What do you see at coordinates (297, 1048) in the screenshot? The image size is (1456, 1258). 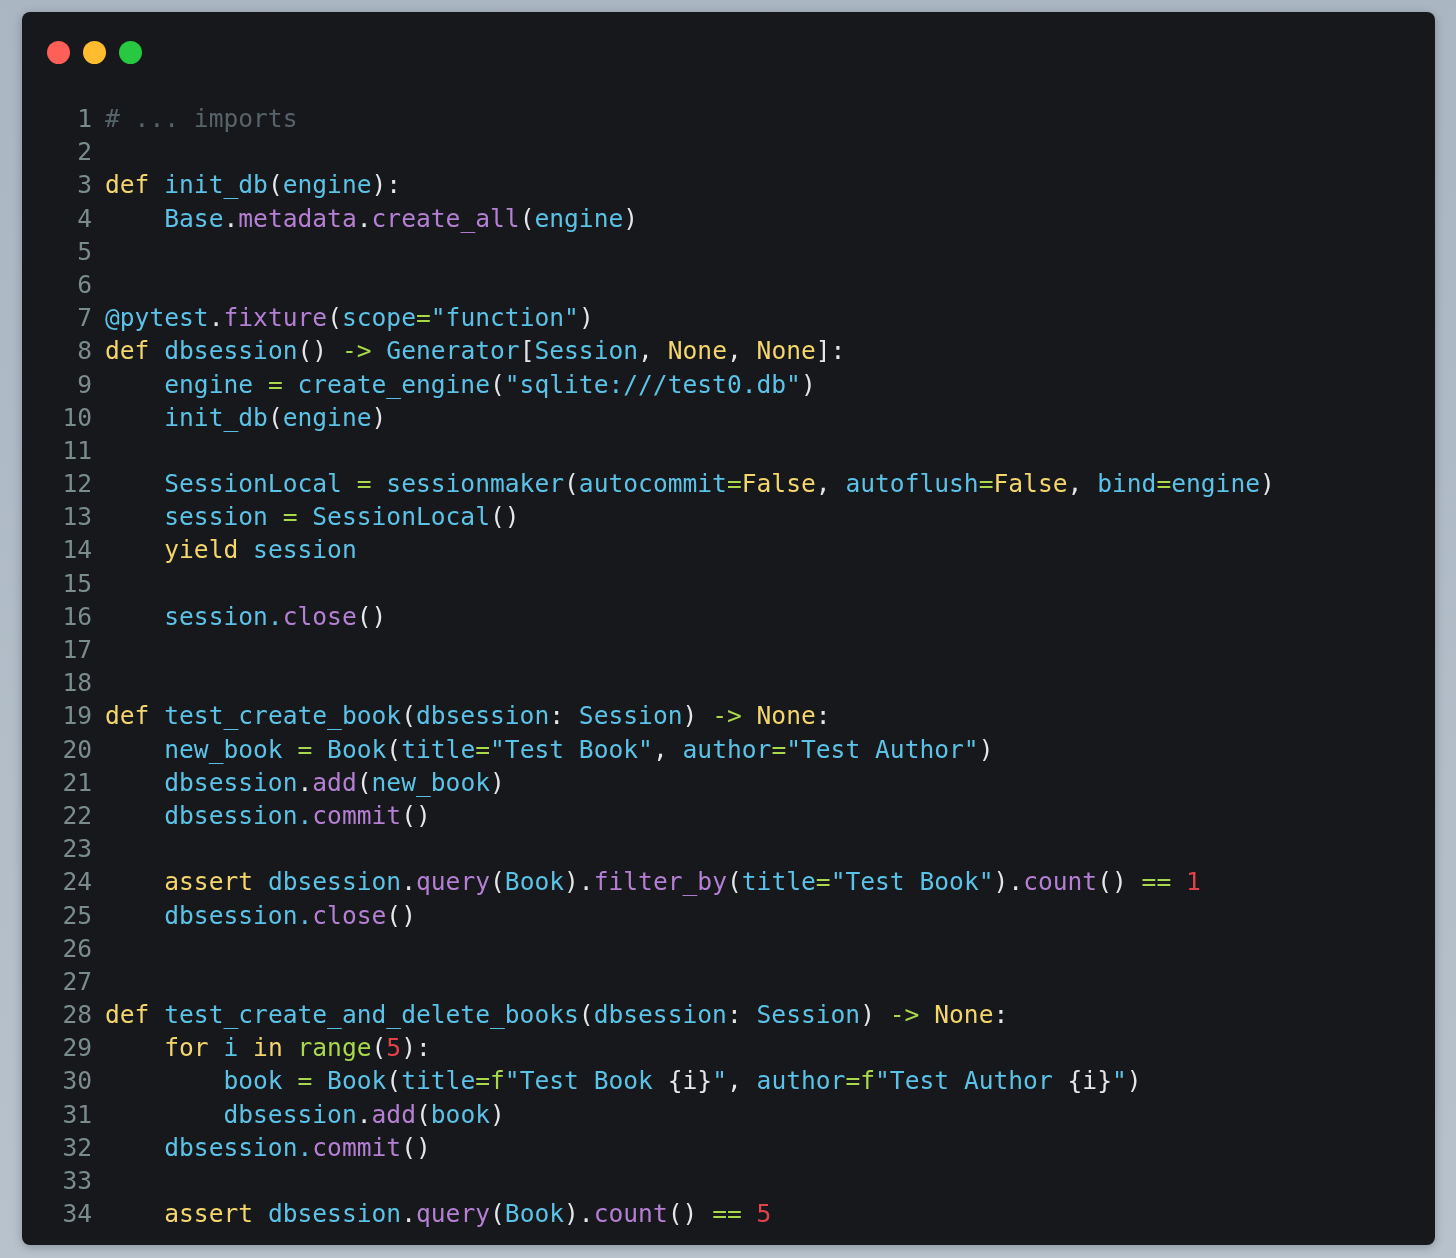 I see `code-line: for i in range(5):` at bounding box center [297, 1048].